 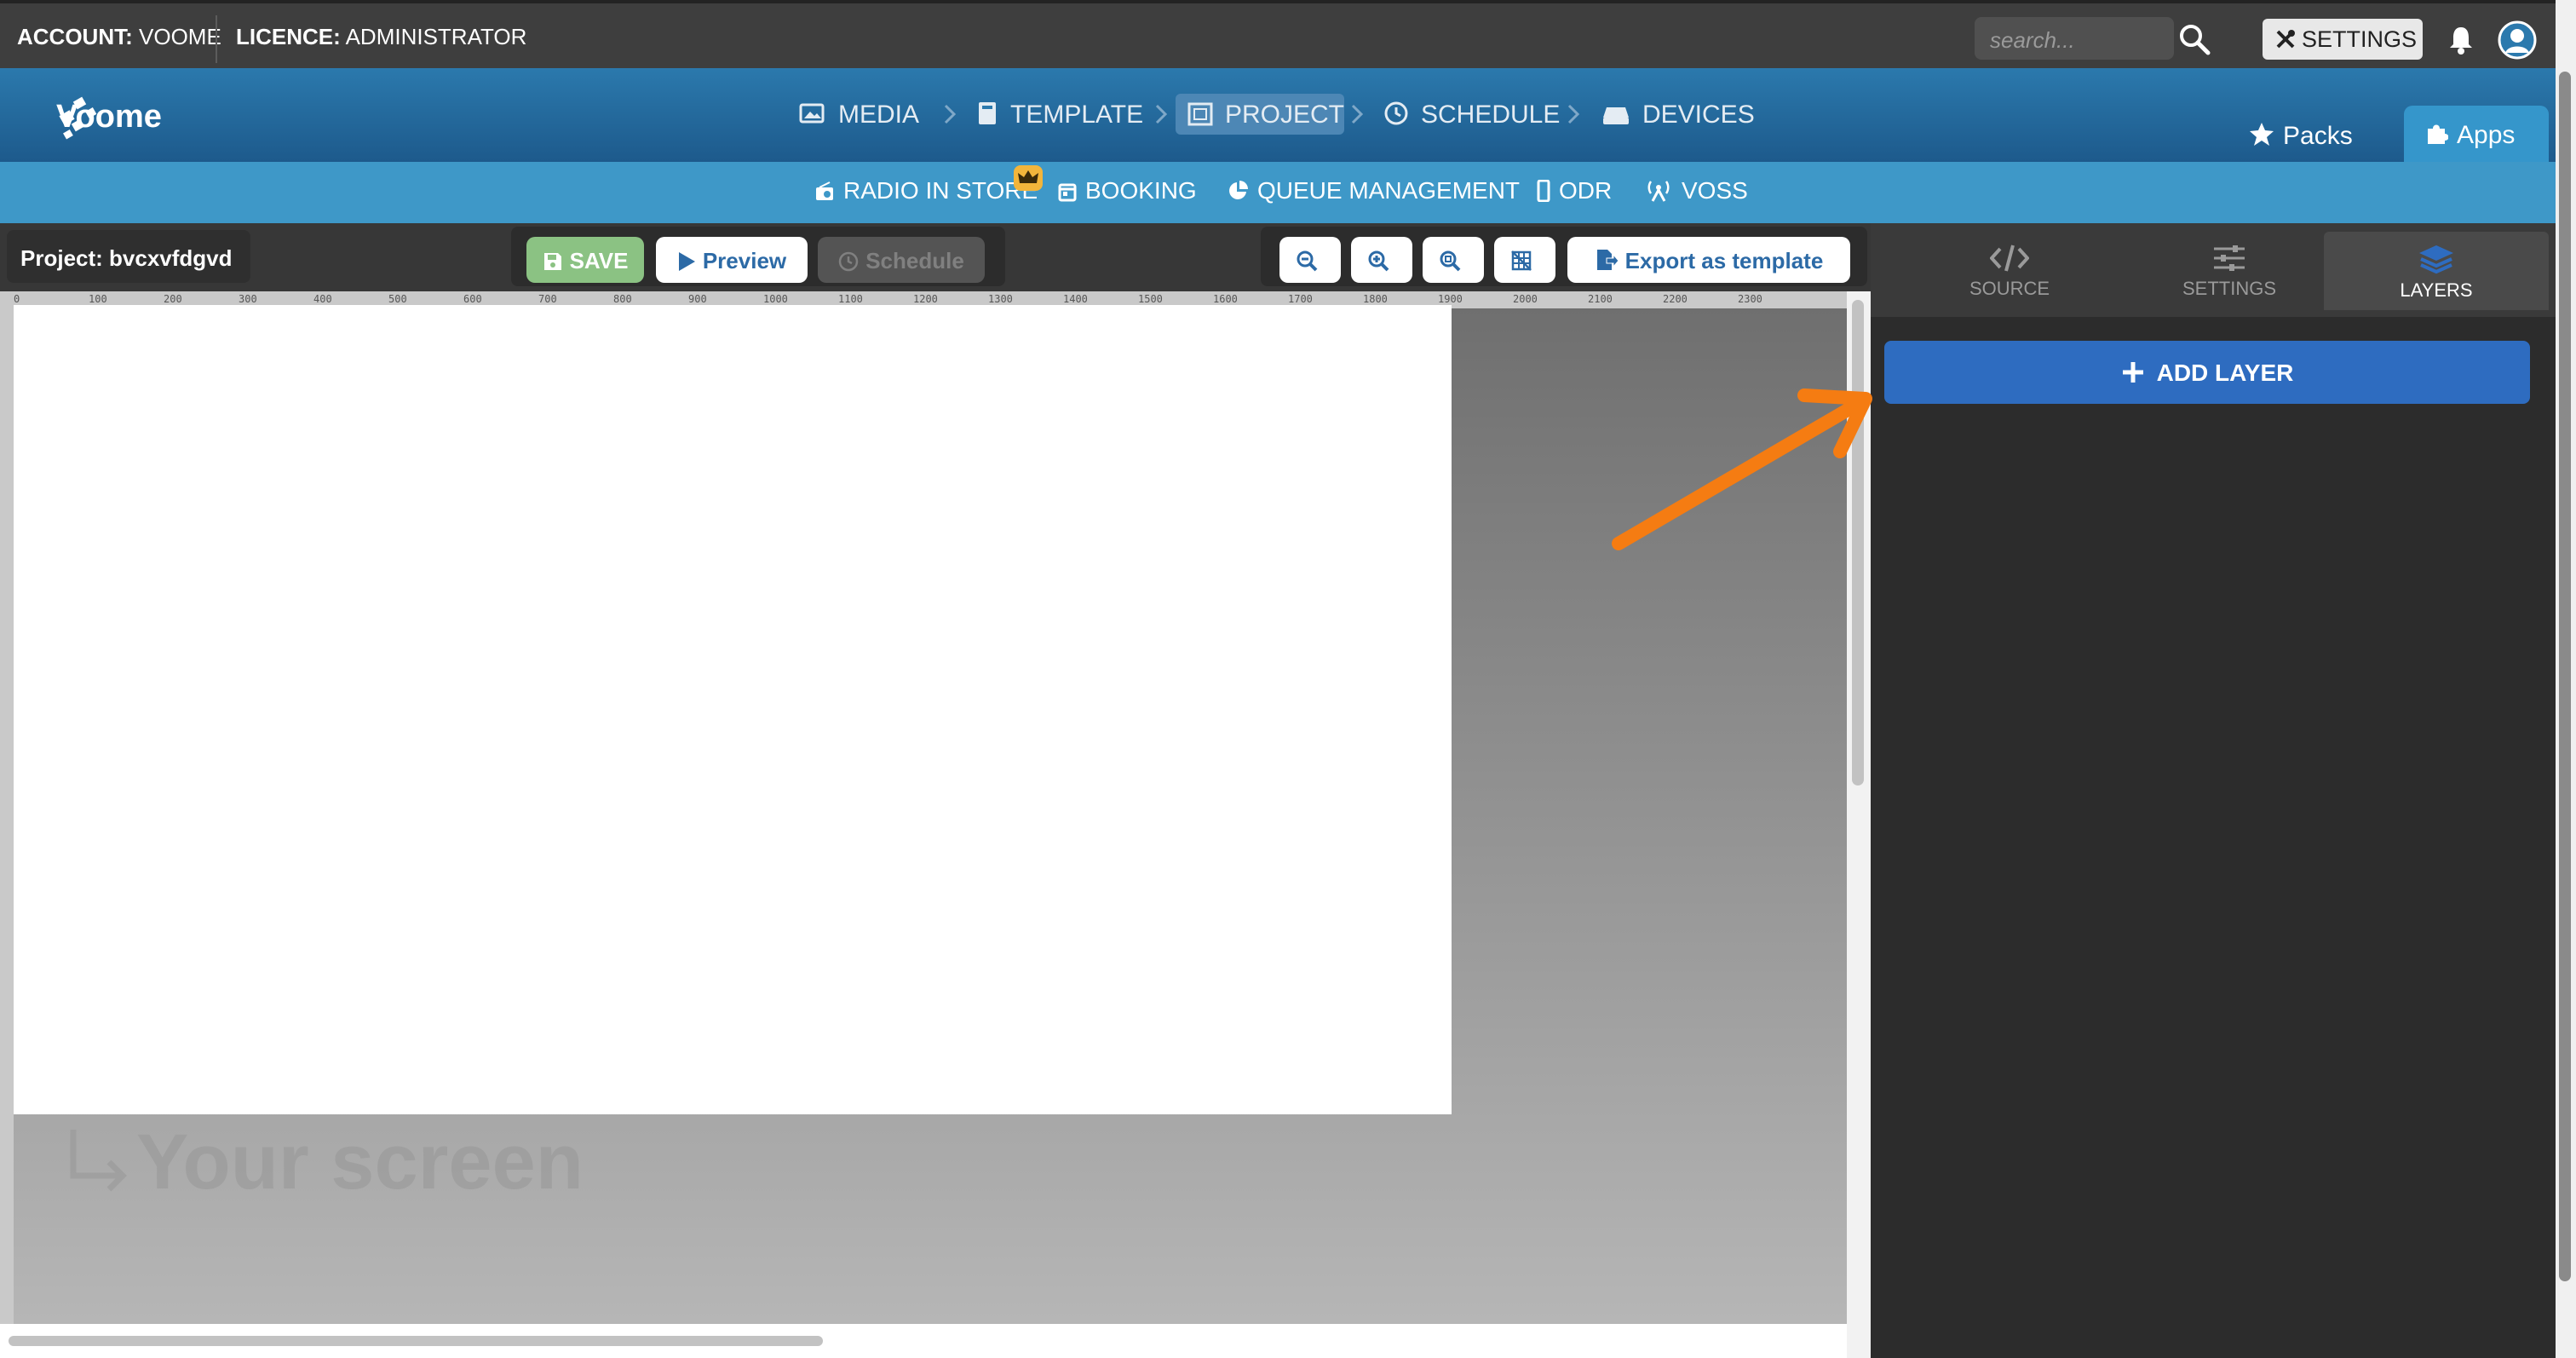 I want to click on tab-source-label: SOURCE, so click(x=2010, y=289).